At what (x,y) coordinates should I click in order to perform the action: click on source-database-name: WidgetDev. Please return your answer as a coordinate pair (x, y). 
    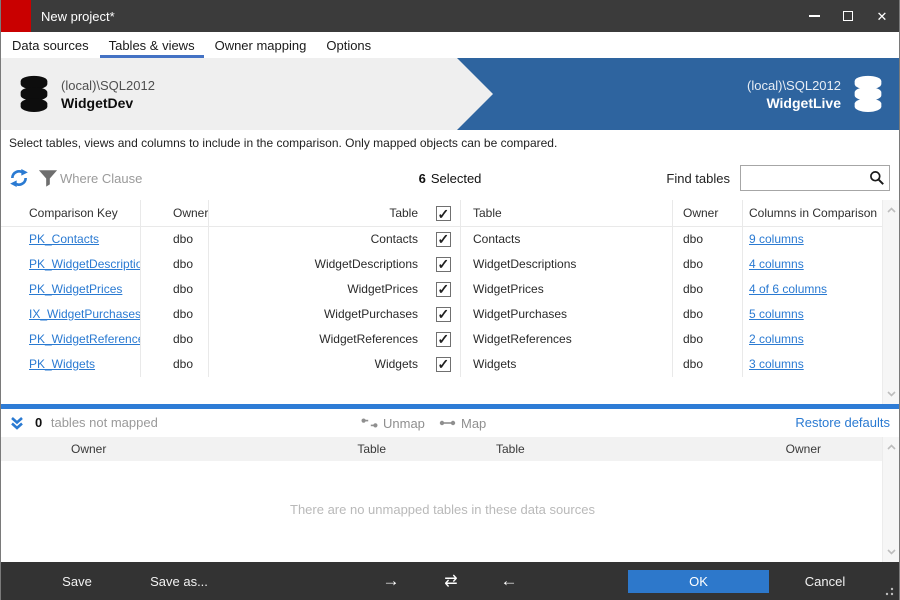
    Looking at the image, I should click on (97, 102).